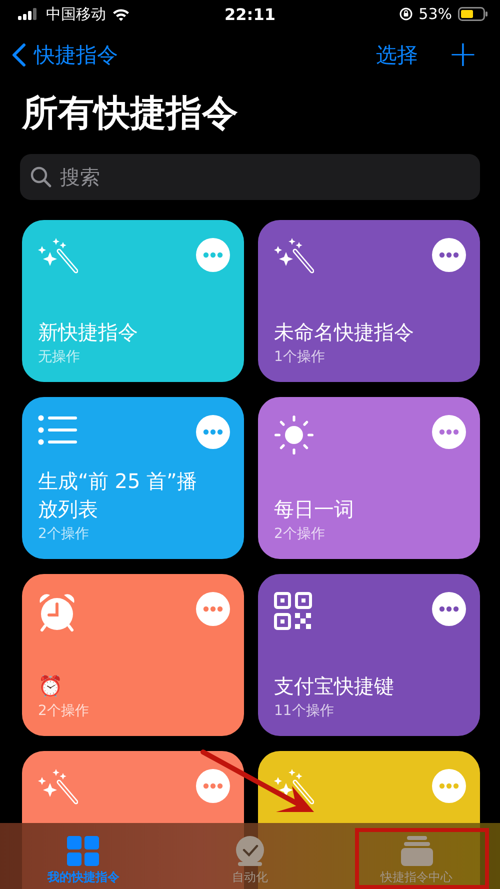 This screenshot has width=500, height=889. I want to click on shortcut-title: 支付宝快捷键, so click(334, 686).